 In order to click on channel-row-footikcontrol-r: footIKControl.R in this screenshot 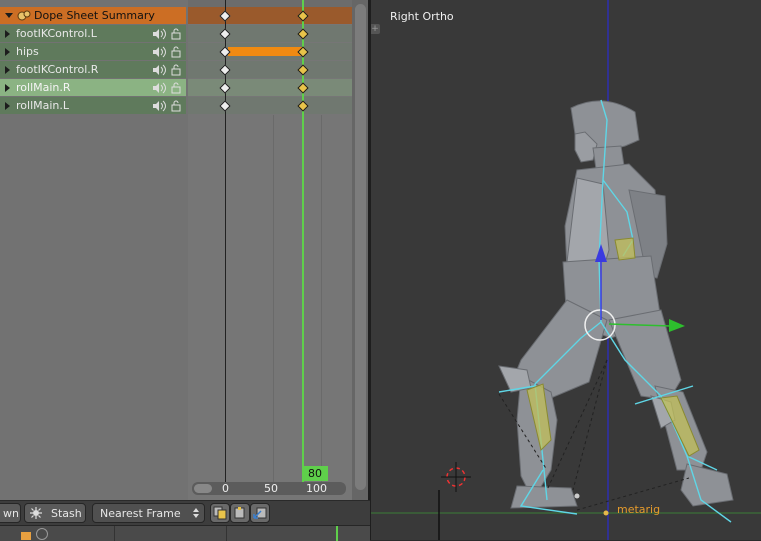, I will do `click(93, 69)`.